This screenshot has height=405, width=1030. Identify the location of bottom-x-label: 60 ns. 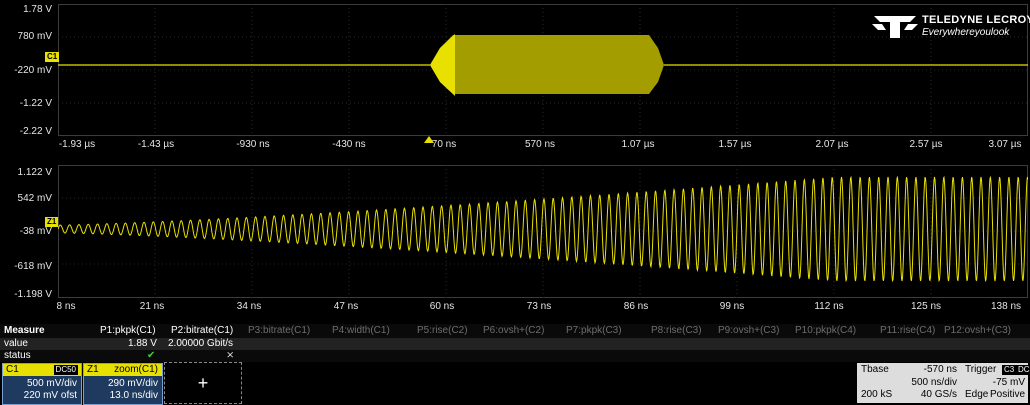
(442, 306).